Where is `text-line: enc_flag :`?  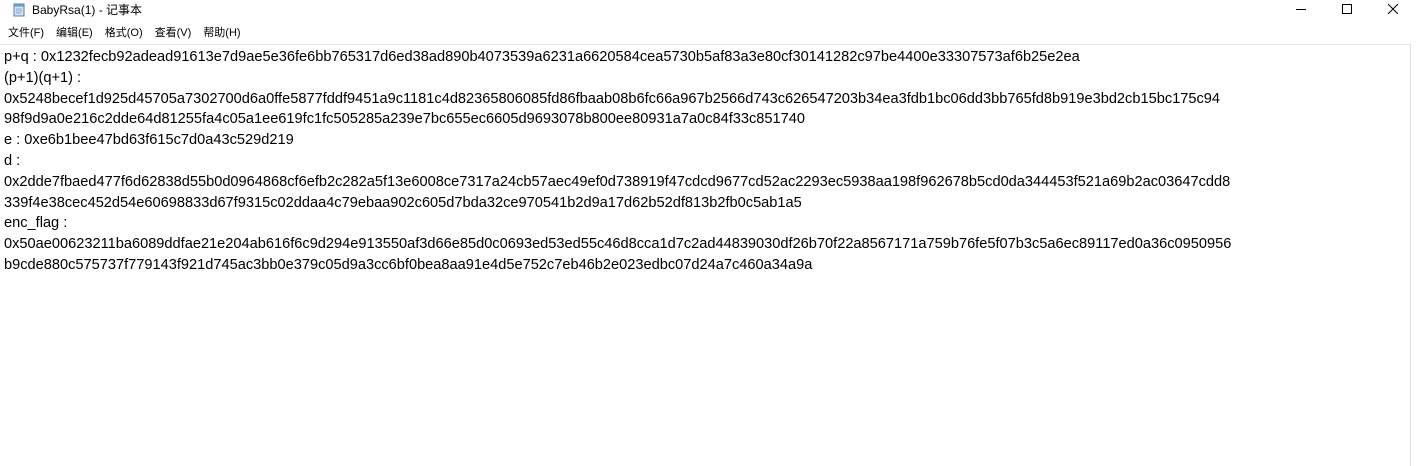
text-line: enc_flag : is located at coordinates (36, 223).